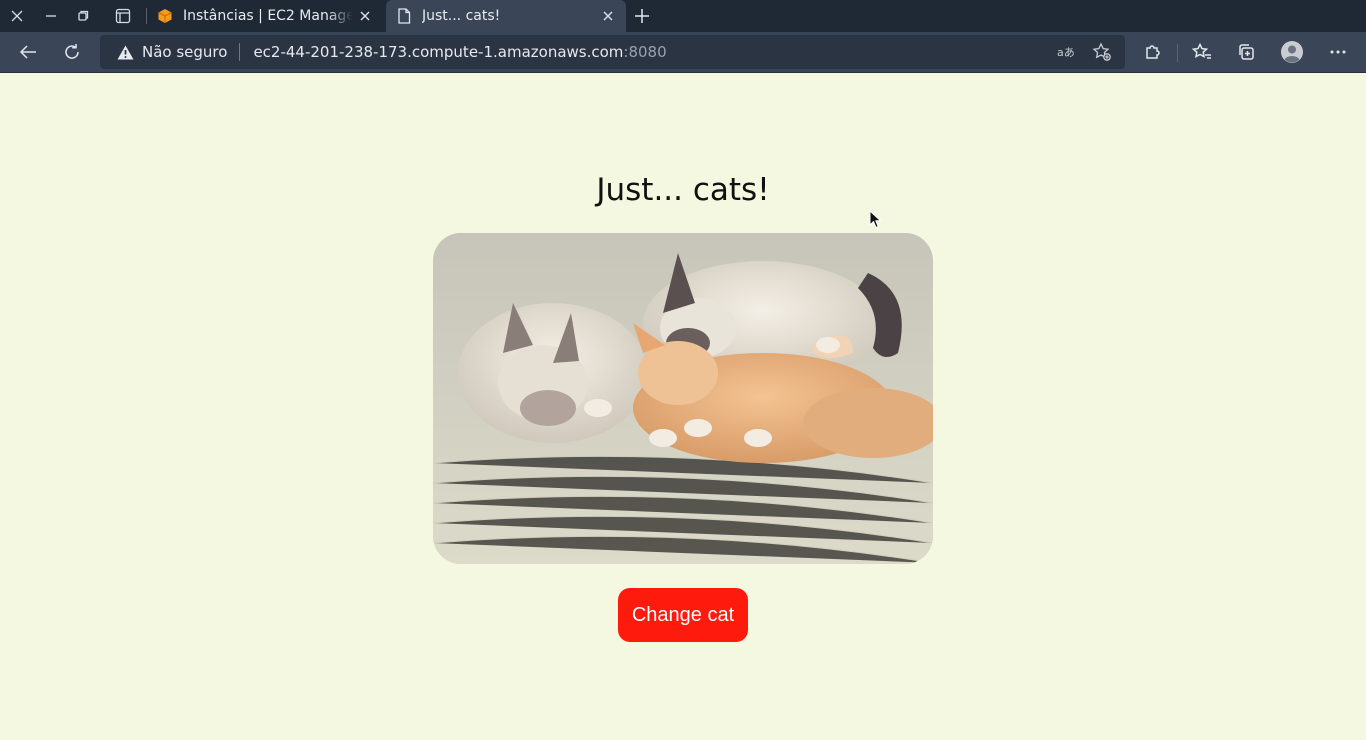 This screenshot has height=740, width=1366. What do you see at coordinates (268, 16) in the screenshot?
I see `tab-title: Instâncias | EC2 Management Console` at bounding box center [268, 16].